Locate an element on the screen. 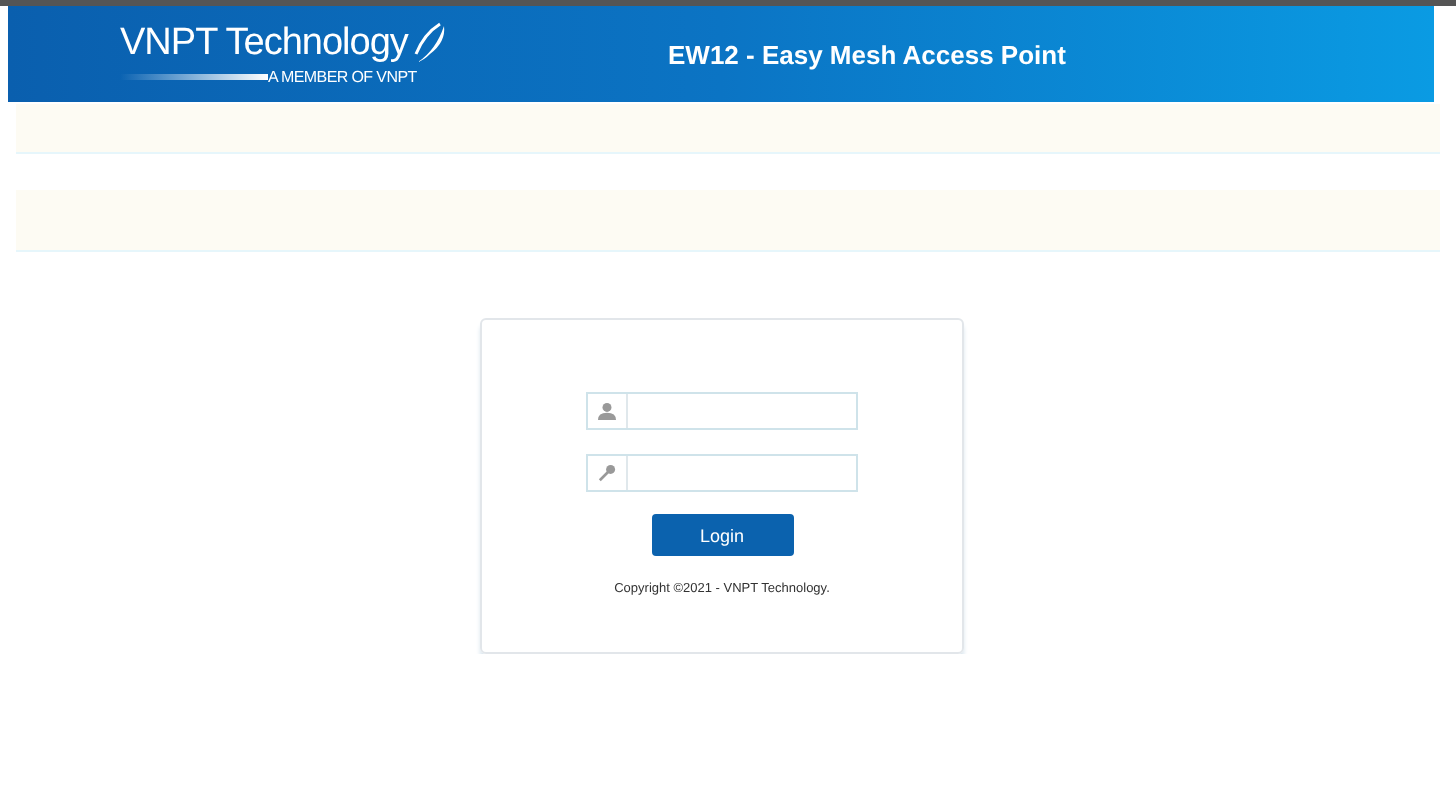  page-title: EW12 - Easy Mesh Access Point is located at coordinates (867, 54).